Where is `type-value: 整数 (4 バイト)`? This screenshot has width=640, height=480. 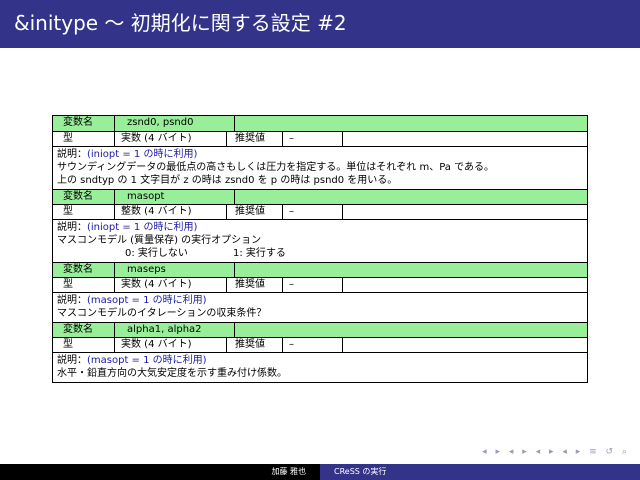
type-value: 整数 (4 バイト) is located at coordinates (171, 212).